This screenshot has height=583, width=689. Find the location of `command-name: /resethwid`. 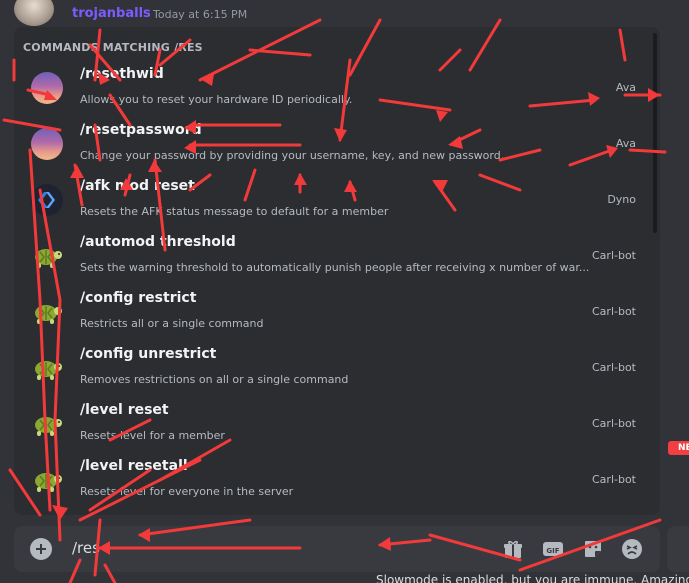

command-name: /resethwid is located at coordinates (122, 74).